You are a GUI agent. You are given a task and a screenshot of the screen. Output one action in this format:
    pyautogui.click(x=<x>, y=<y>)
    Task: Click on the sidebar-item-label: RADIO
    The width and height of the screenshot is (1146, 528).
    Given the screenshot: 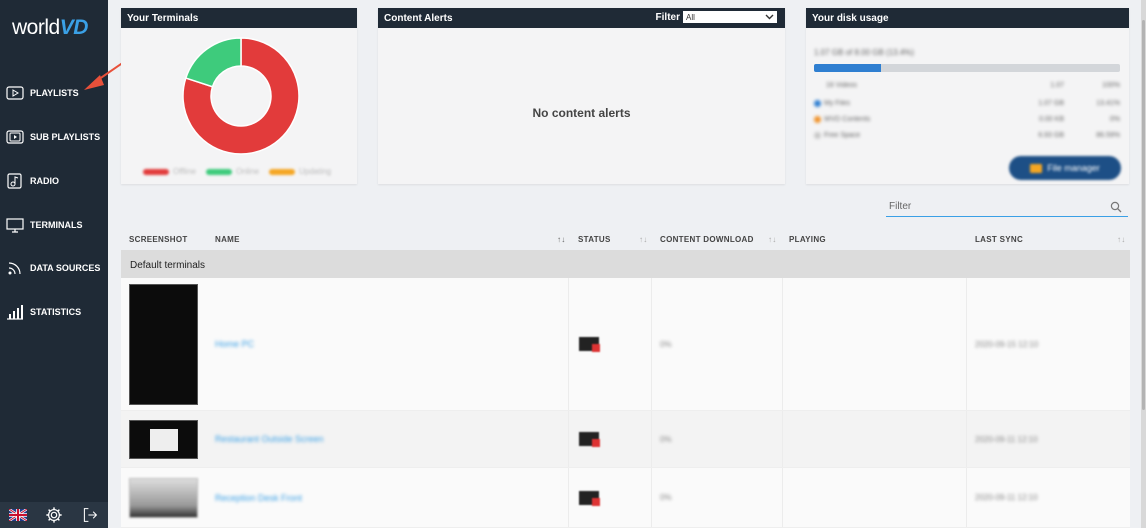 What is the action you would take?
    pyautogui.click(x=44, y=181)
    